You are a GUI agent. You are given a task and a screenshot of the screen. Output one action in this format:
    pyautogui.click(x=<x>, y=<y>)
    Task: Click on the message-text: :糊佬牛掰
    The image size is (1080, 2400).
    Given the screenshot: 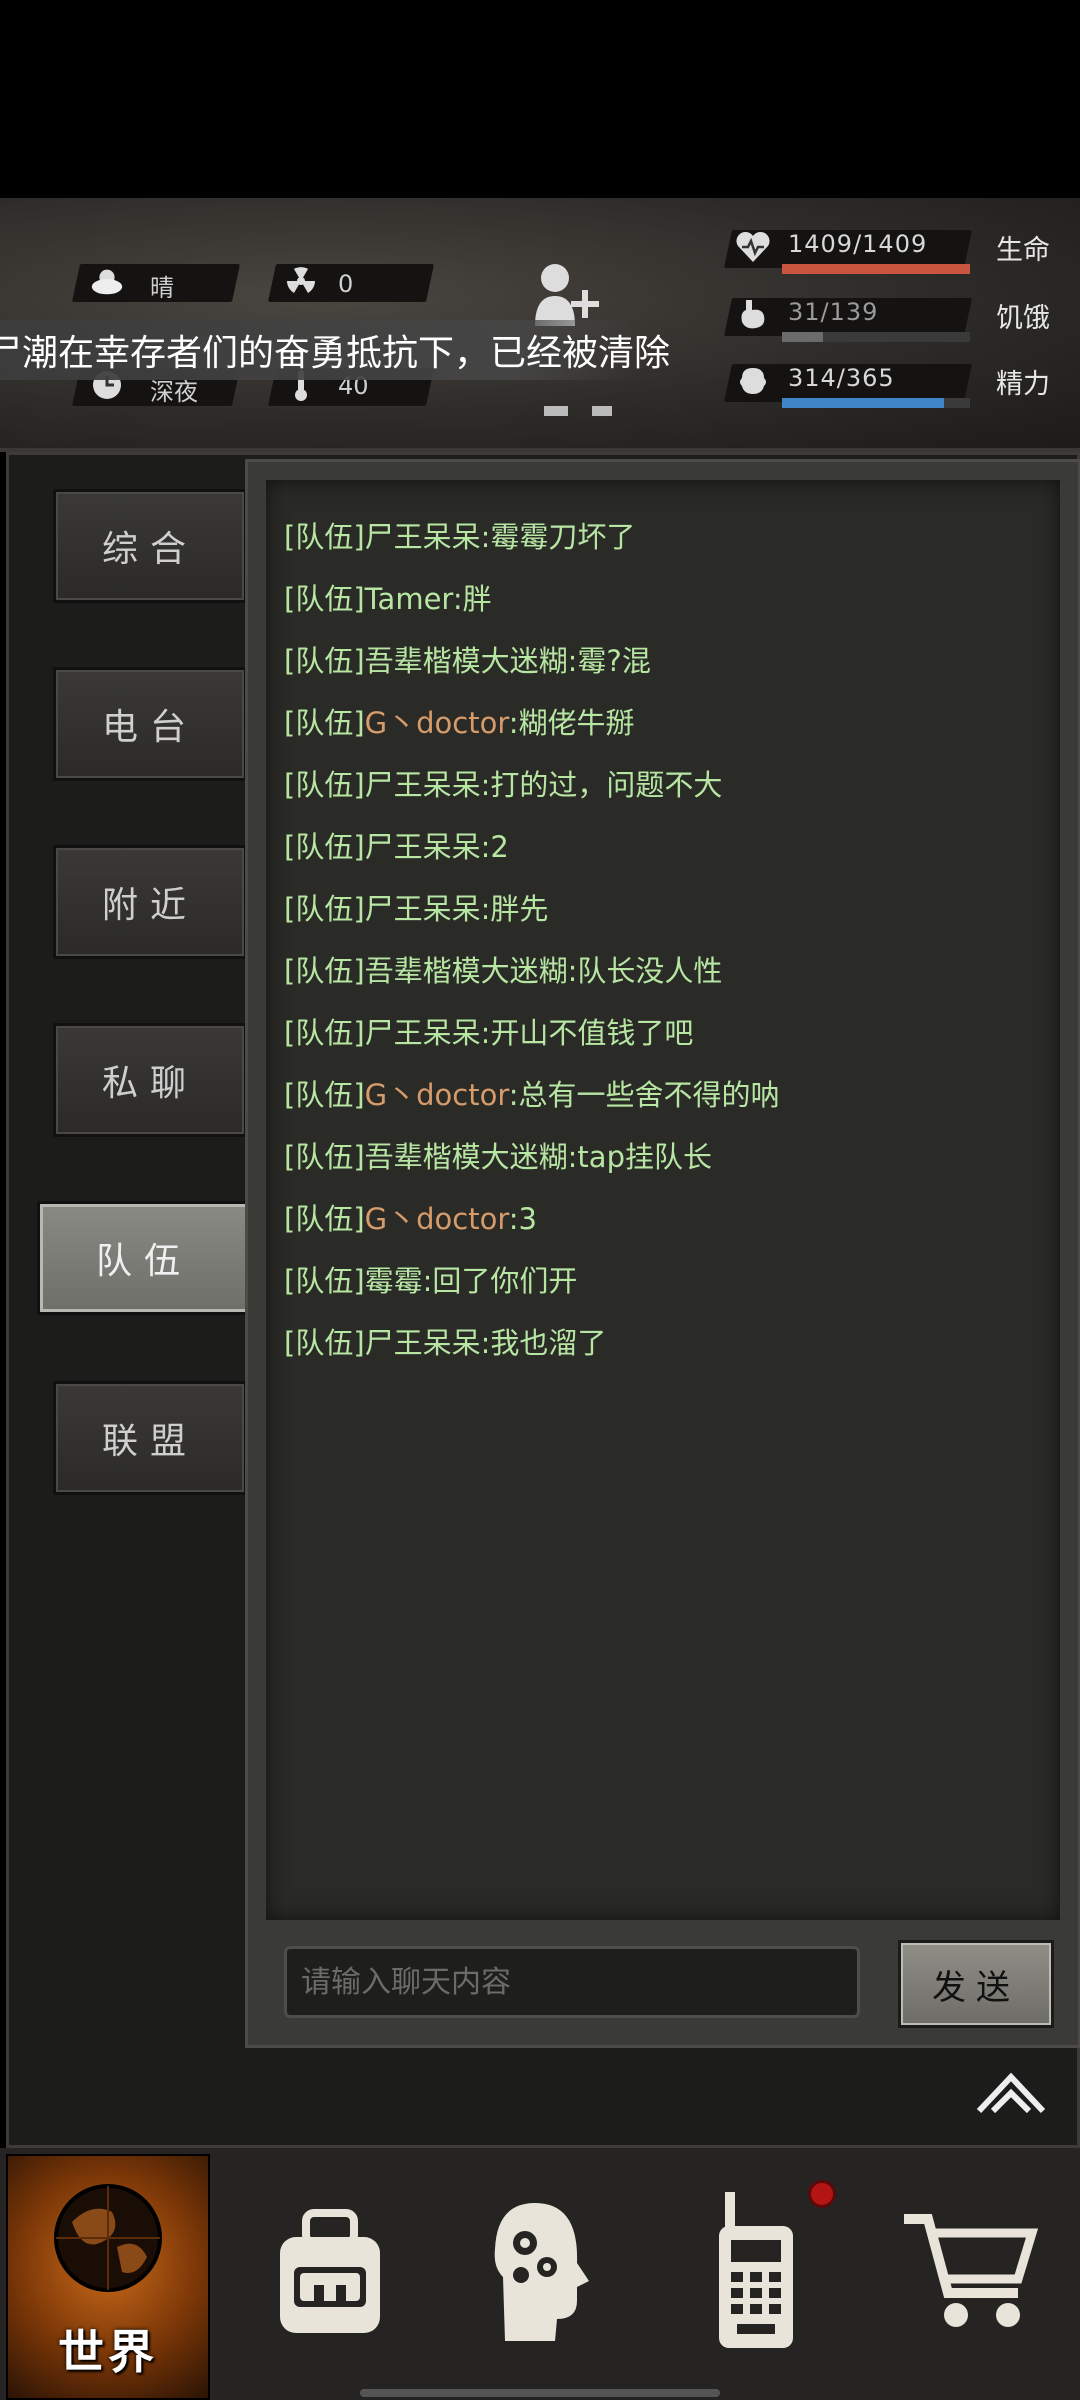 What is the action you would take?
    pyautogui.click(x=571, y=723)
    